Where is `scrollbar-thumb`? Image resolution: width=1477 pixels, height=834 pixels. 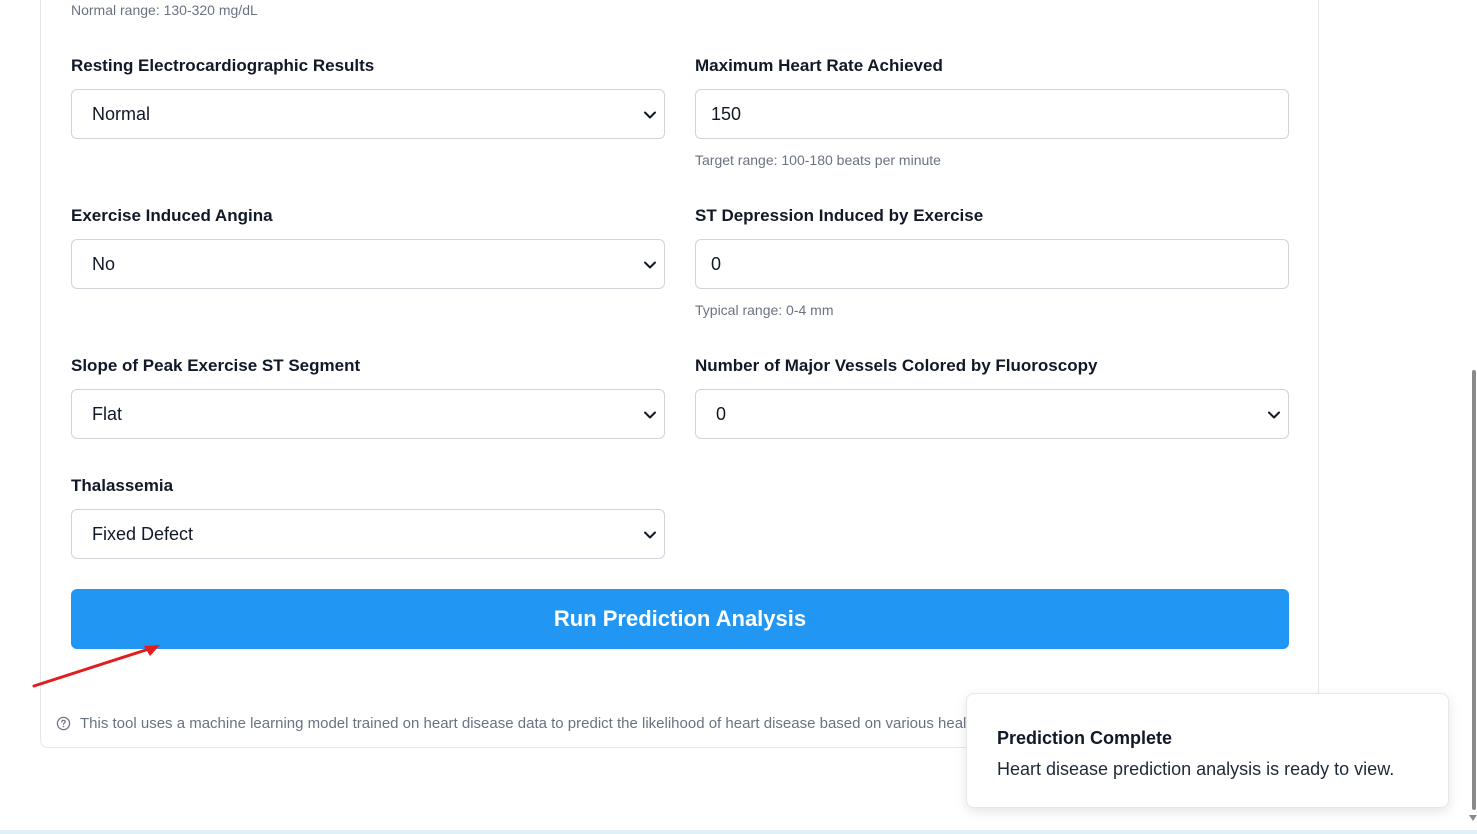 scrollbar-thumb is located at coordinates (1474, 590).